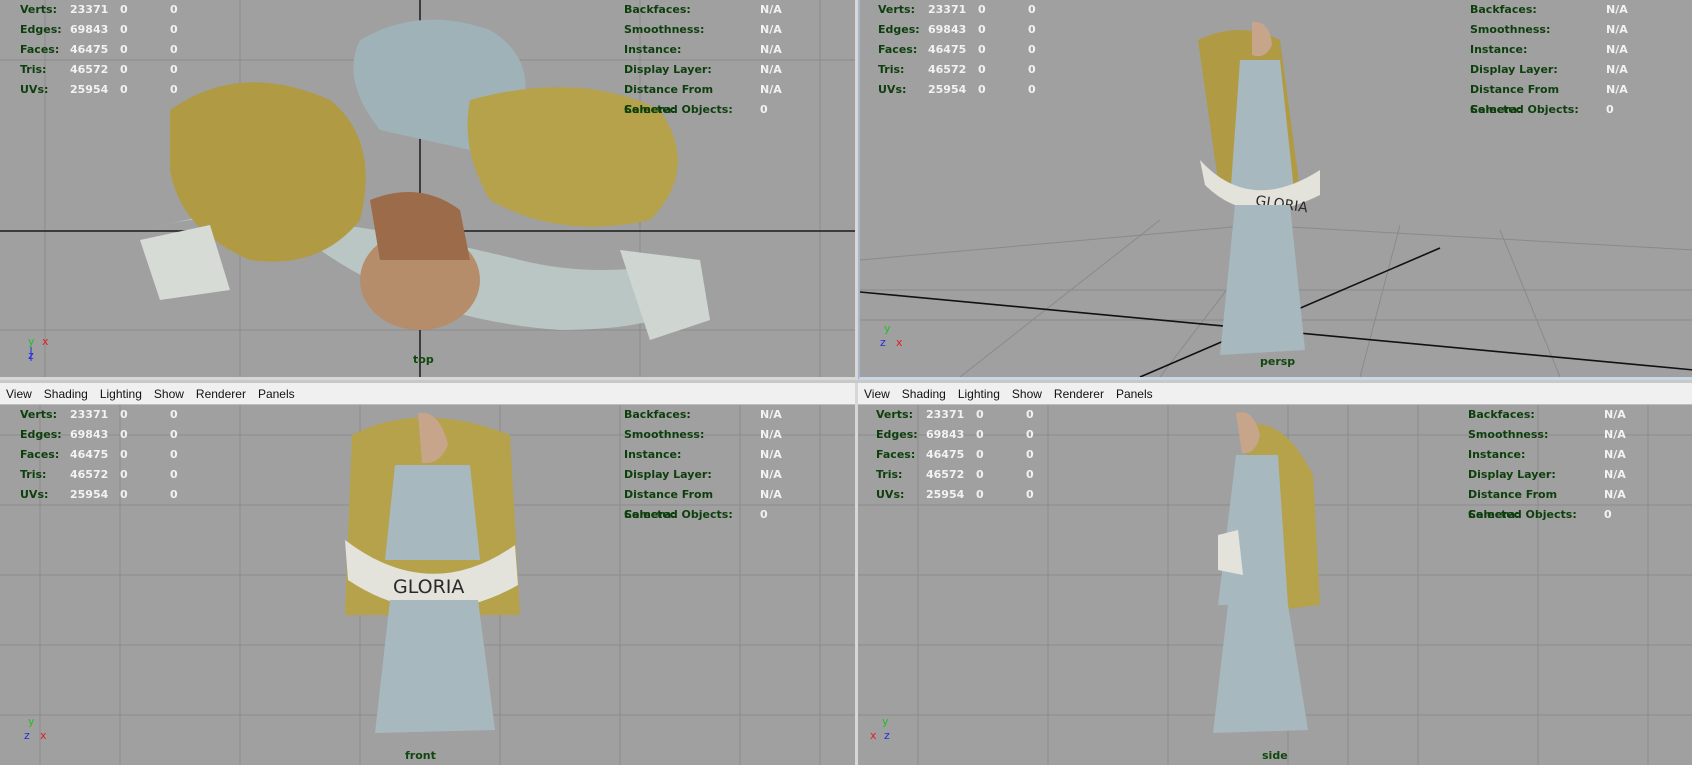 Image resolution: width=1692 pixels, height=765 pixels. I want to click on viewport-label-top: top, so click(423, 359).